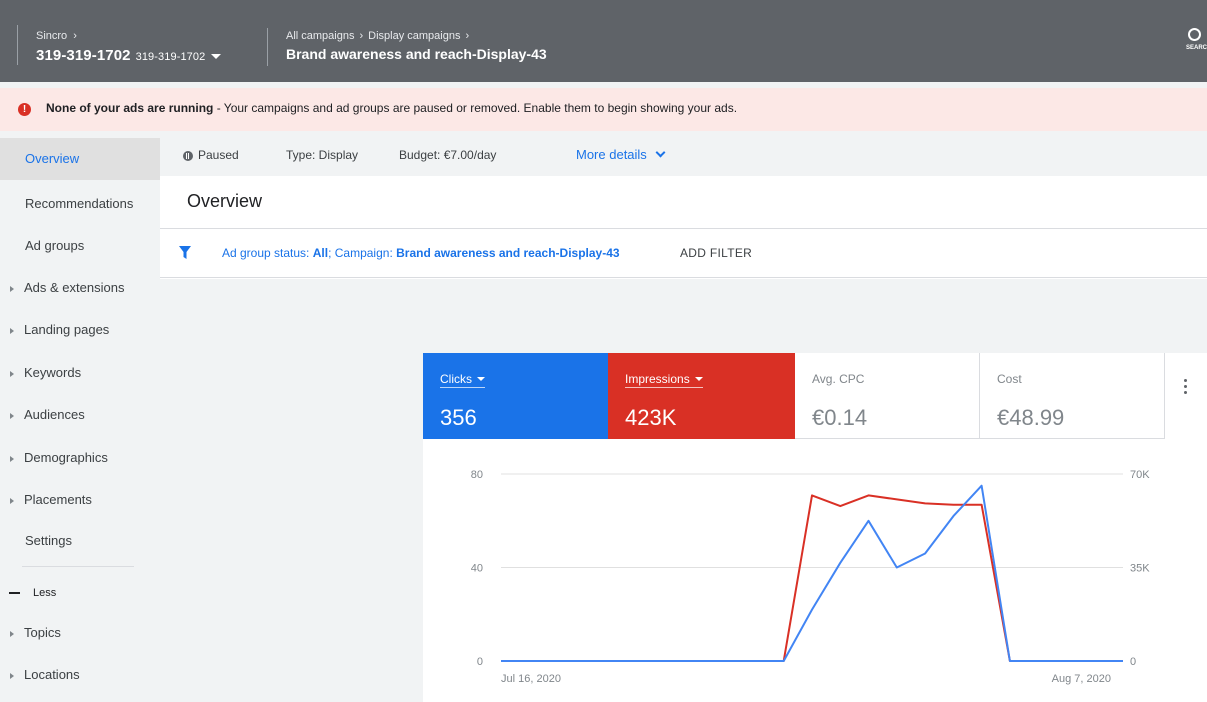  What do you see at coordinates (611, 154) in the screenshot?
I see `more-details-label: More details` at bounding box center [611, 154].